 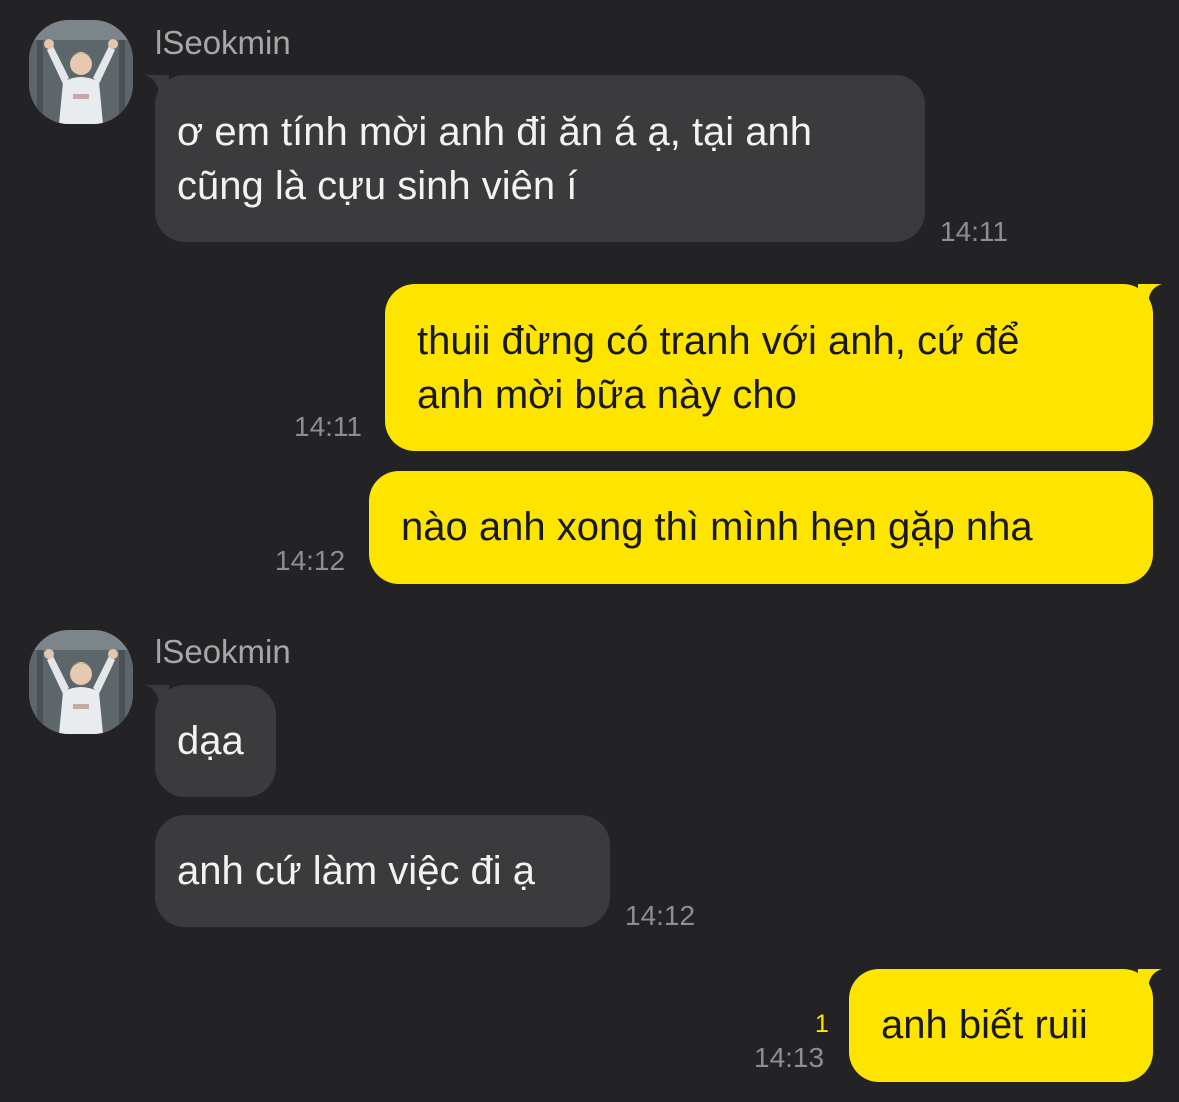 I want to click on outgoing-message-bubble: nào anh xong thì mình hẹn gặp nha, so click(x=761, y=527).